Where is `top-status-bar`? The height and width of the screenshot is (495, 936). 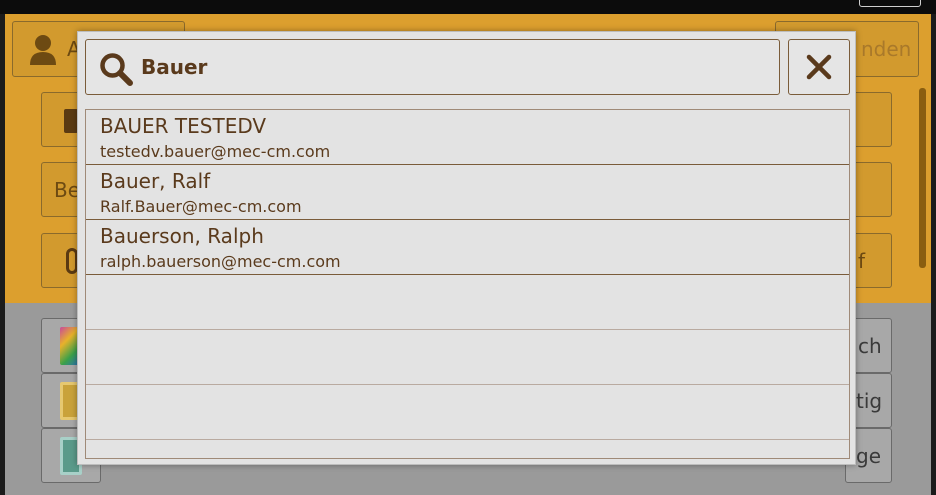
top-status-bar is located at coordinates (468, 7).